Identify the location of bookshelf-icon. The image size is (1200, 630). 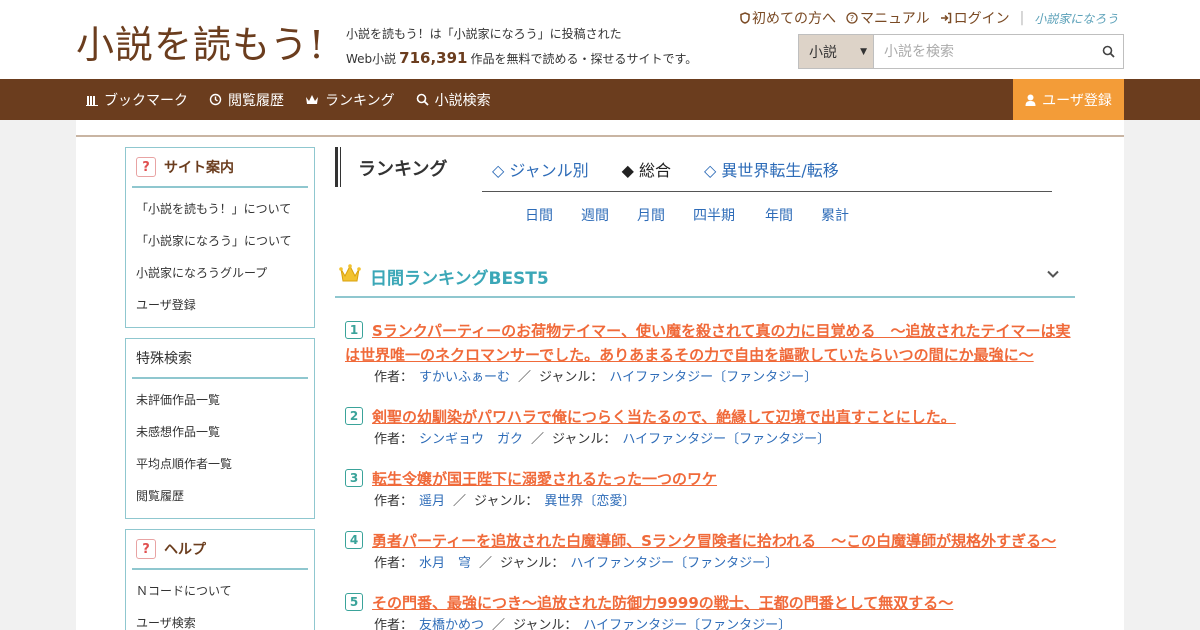
(92, 100).